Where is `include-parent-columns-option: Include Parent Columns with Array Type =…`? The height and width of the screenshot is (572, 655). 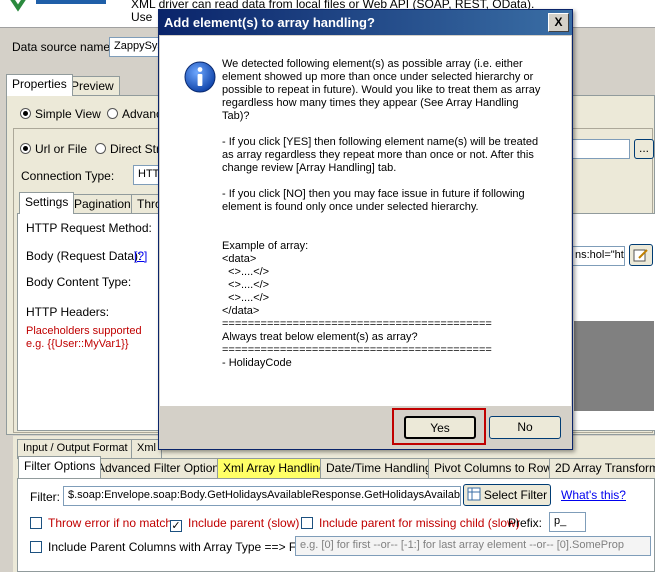
include-parent-columns-option: Include Parent Columns with Array Type =… is located at coordinates (173, 547).